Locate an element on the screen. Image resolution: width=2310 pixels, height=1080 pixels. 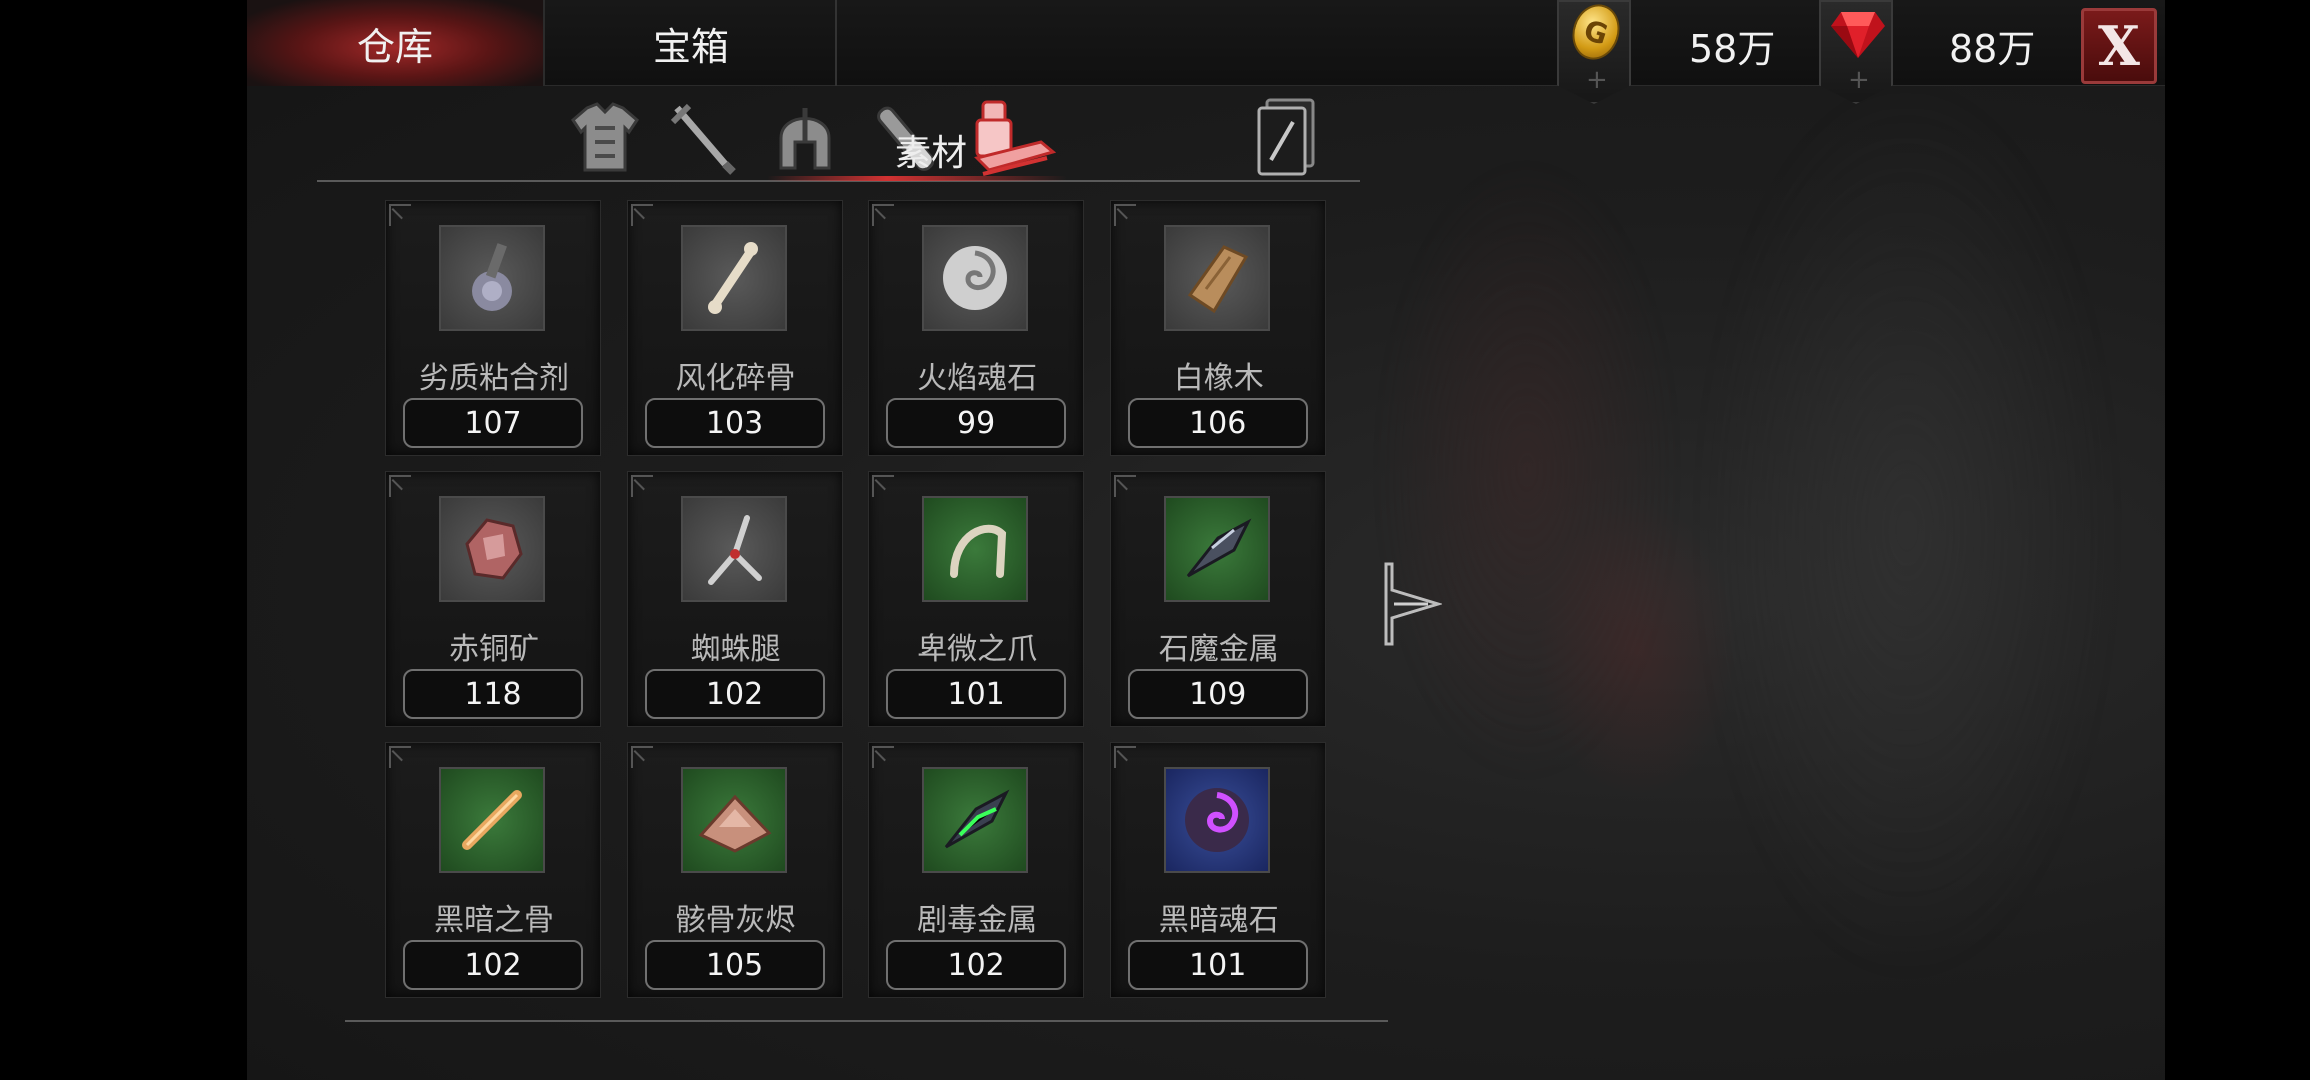
item-count: 103 is located at coordinates (734, 423).